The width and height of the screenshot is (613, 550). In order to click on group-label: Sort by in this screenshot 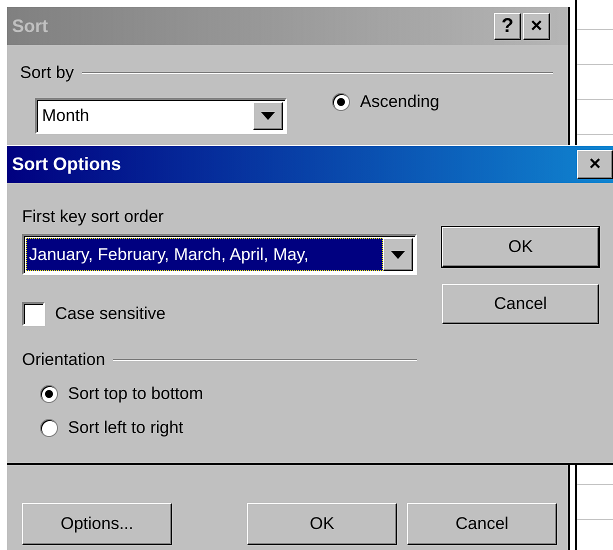, I will do `click(47, 73)`.